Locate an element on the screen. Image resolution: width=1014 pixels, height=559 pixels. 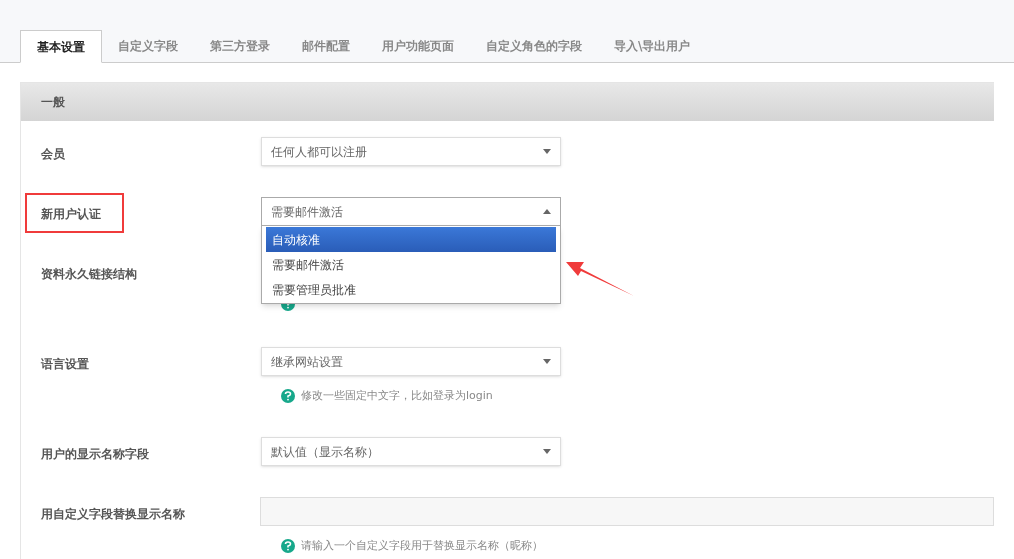
field-label: 用自定义字段替换显示名称 is located at coordinates (113, 514).